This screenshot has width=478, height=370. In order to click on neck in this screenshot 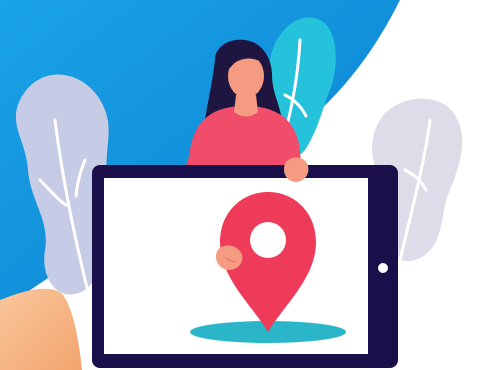, I will do `click(246, 106)`.